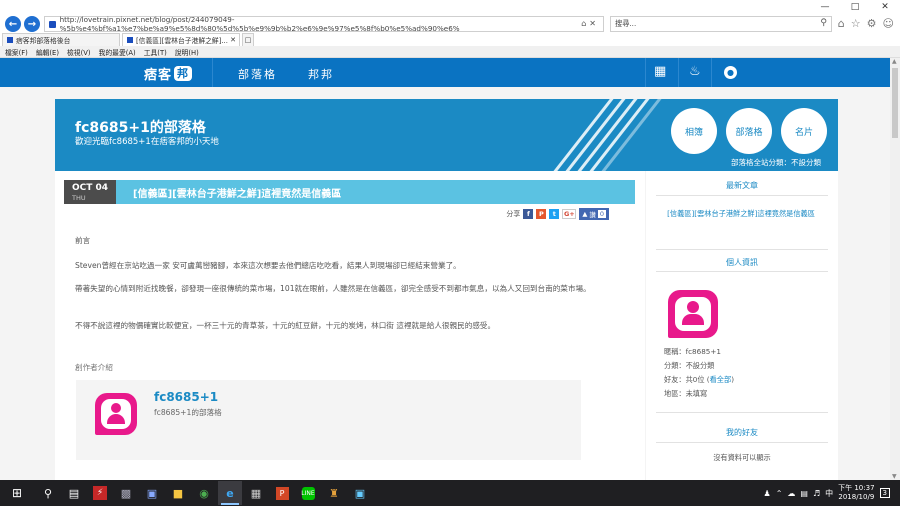  I want to click on plurk-share-icon: P, so click(541, 214).